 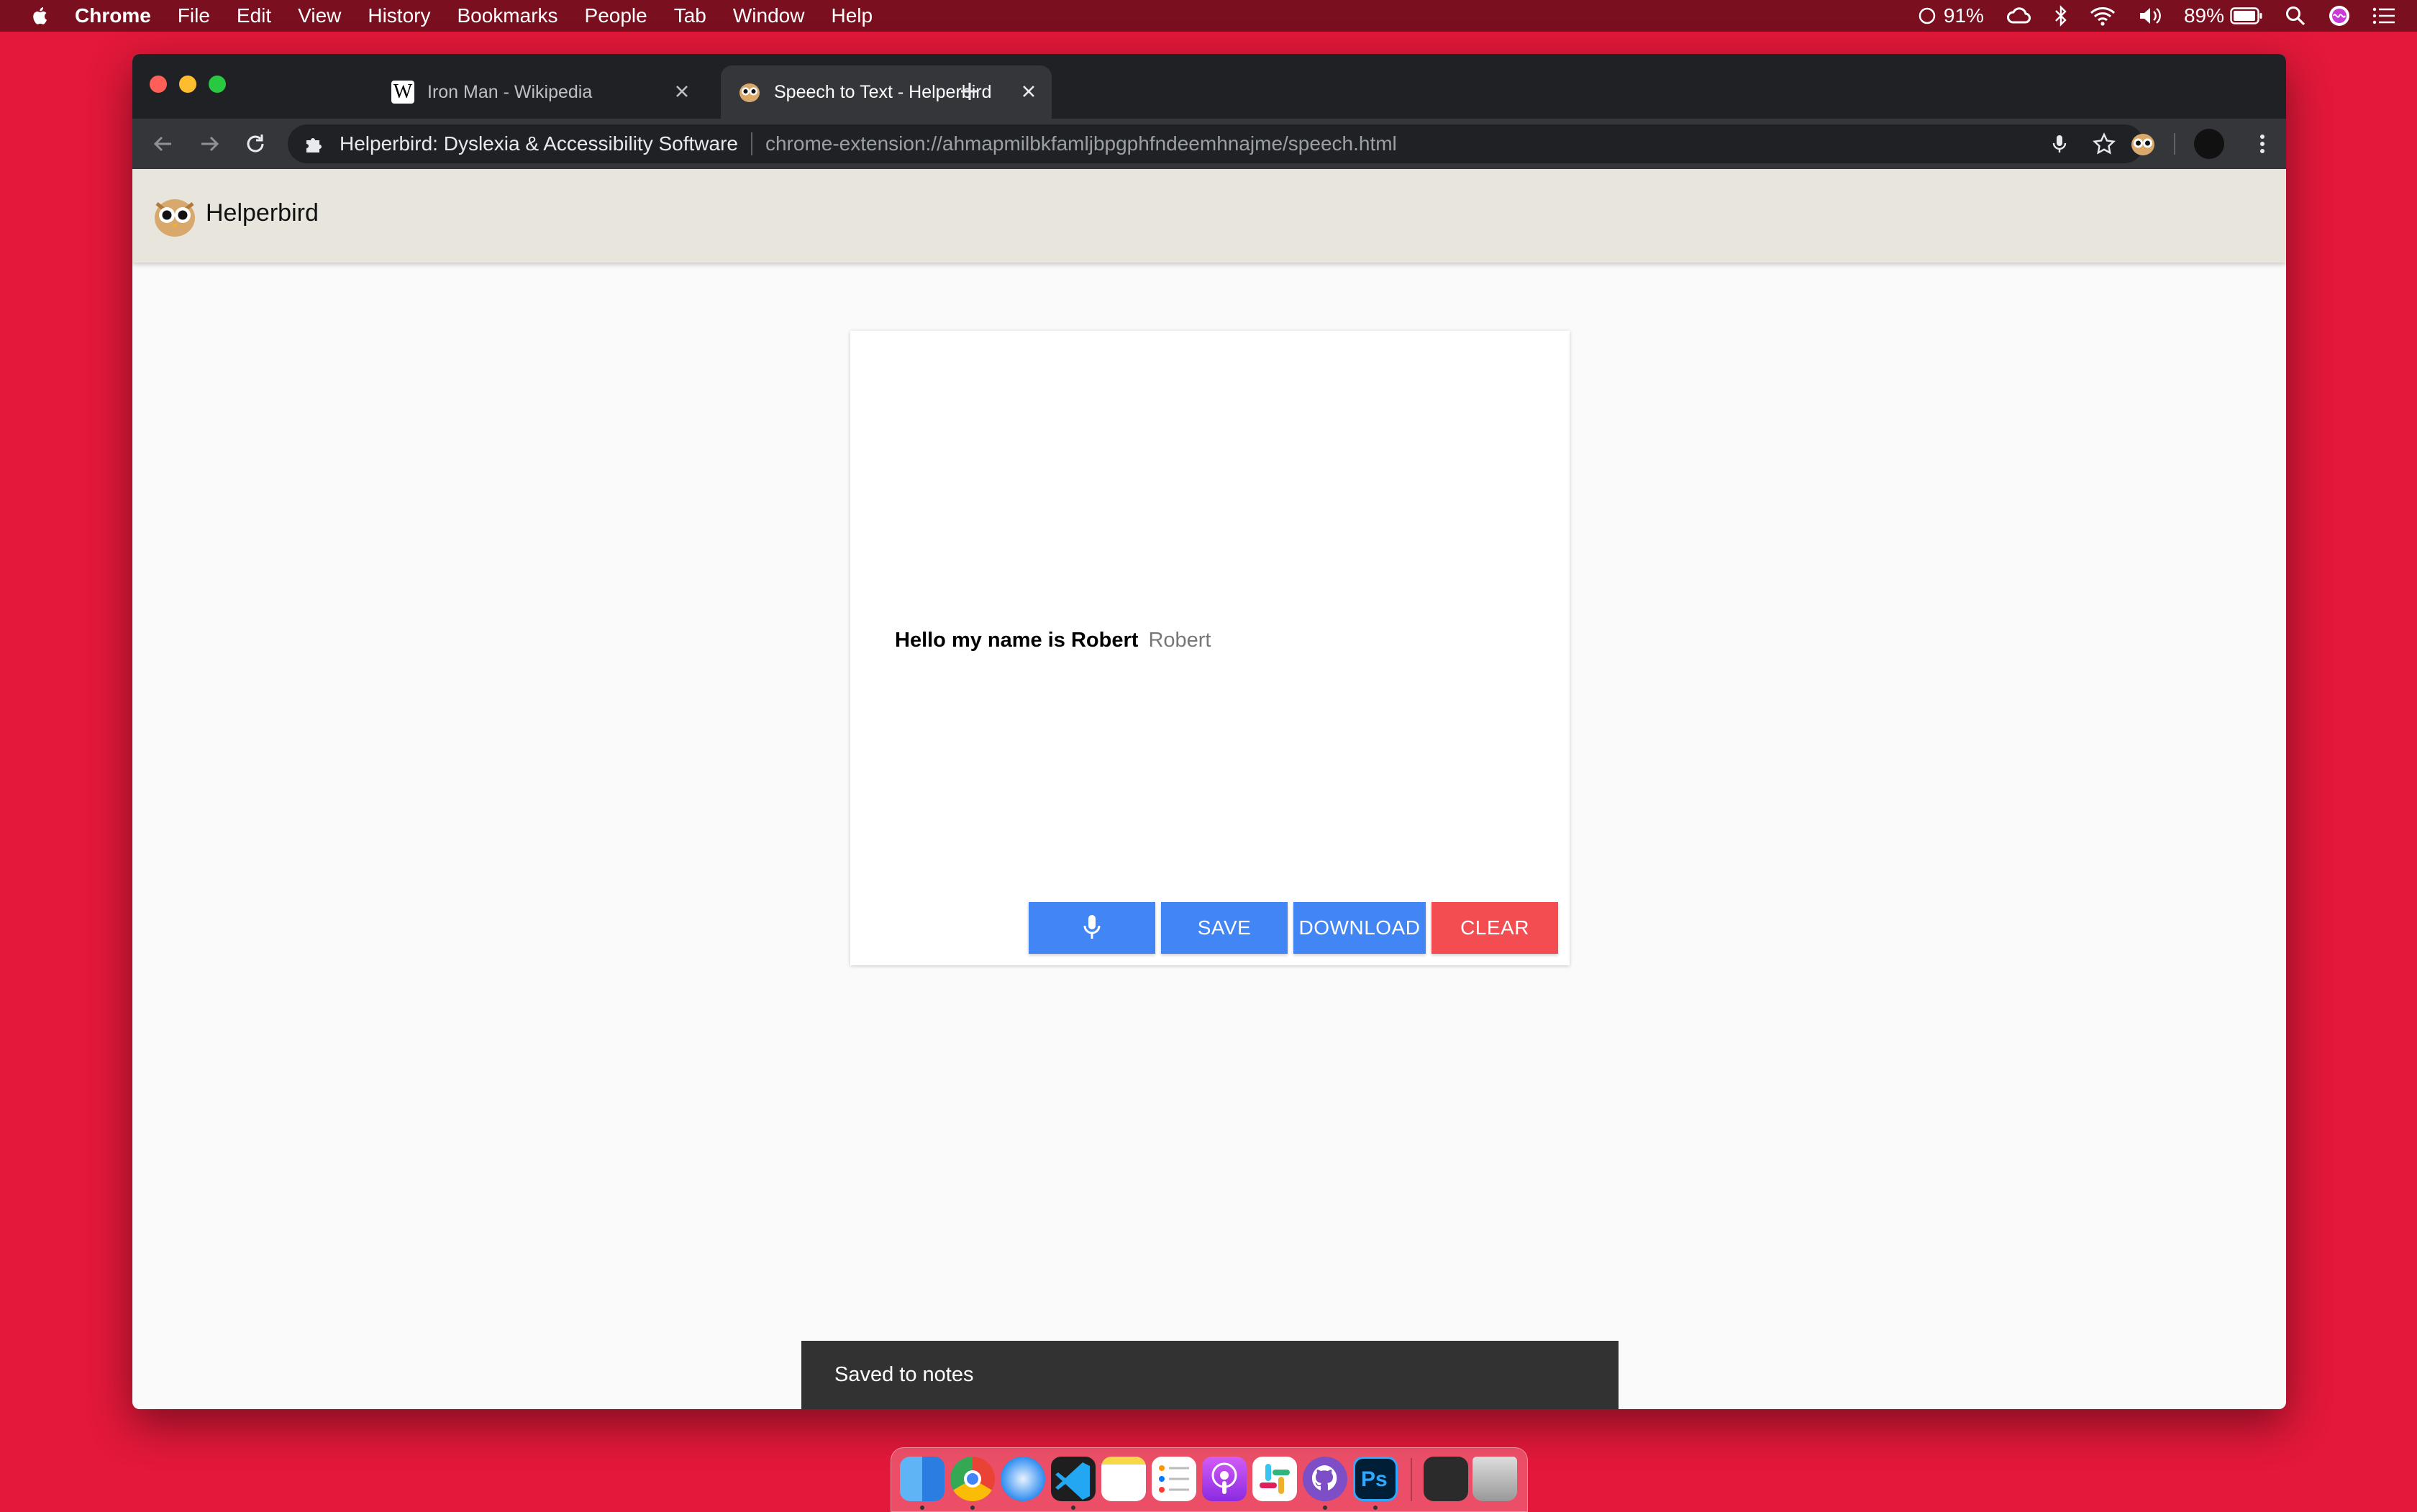 I want to click on window-close-button, so click(x=159, y=84).